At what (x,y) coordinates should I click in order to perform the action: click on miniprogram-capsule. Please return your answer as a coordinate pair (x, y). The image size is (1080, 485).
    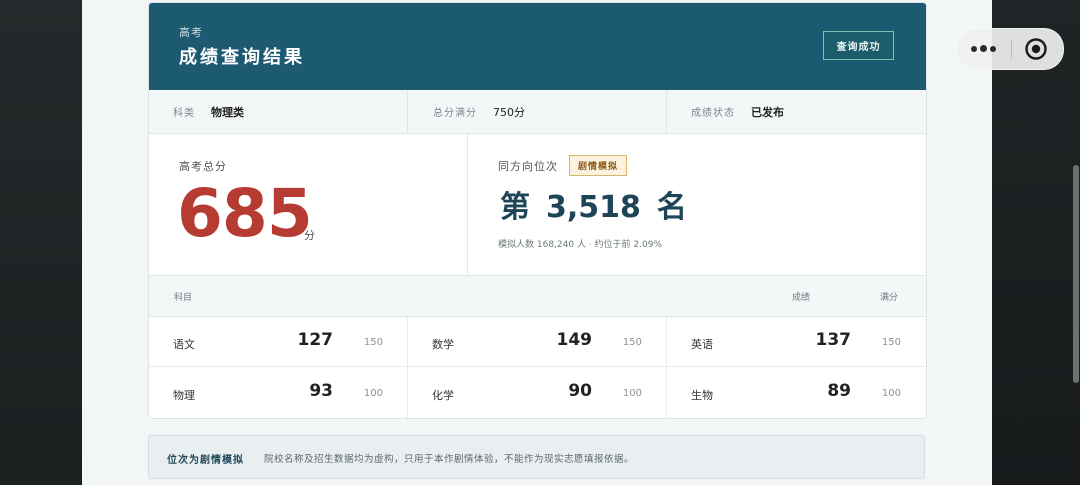
    Looking at the image, I should click on (1010, 49).